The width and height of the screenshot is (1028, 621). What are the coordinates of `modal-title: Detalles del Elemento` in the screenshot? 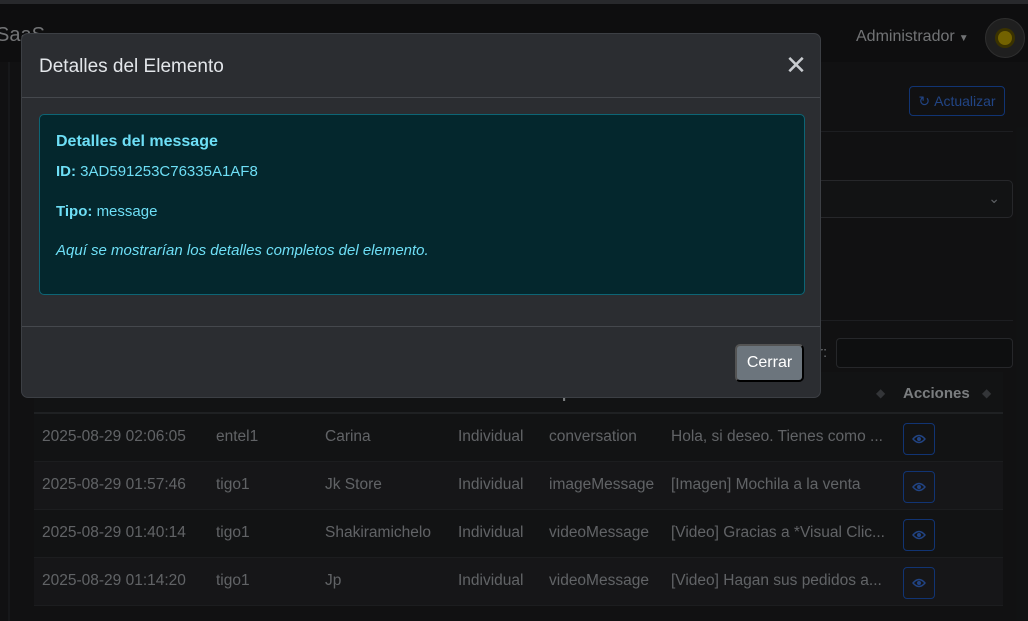 It's located at (131, 66).